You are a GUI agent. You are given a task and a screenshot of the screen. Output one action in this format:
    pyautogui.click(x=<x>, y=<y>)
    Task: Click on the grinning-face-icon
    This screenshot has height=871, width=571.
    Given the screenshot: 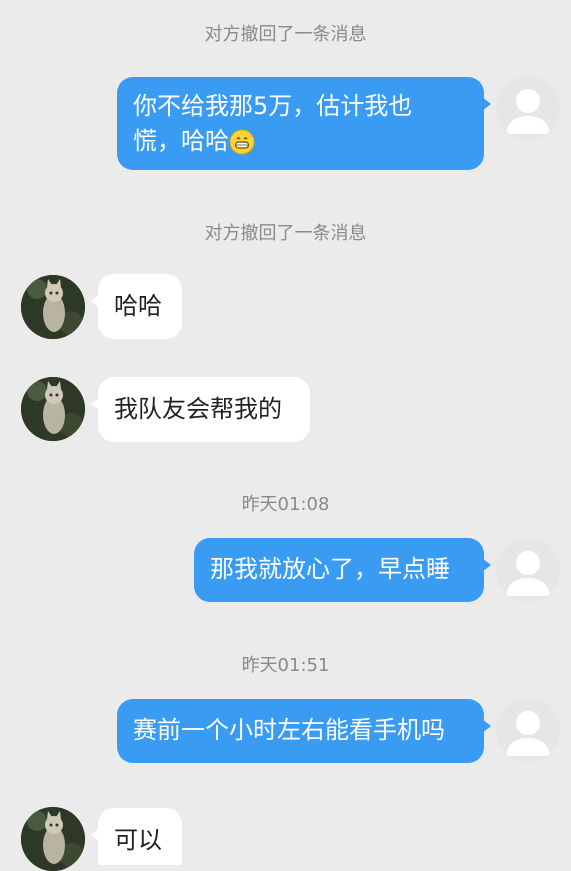 What is the action you would take?
    pyautogui.click(x=242, y=142)
    